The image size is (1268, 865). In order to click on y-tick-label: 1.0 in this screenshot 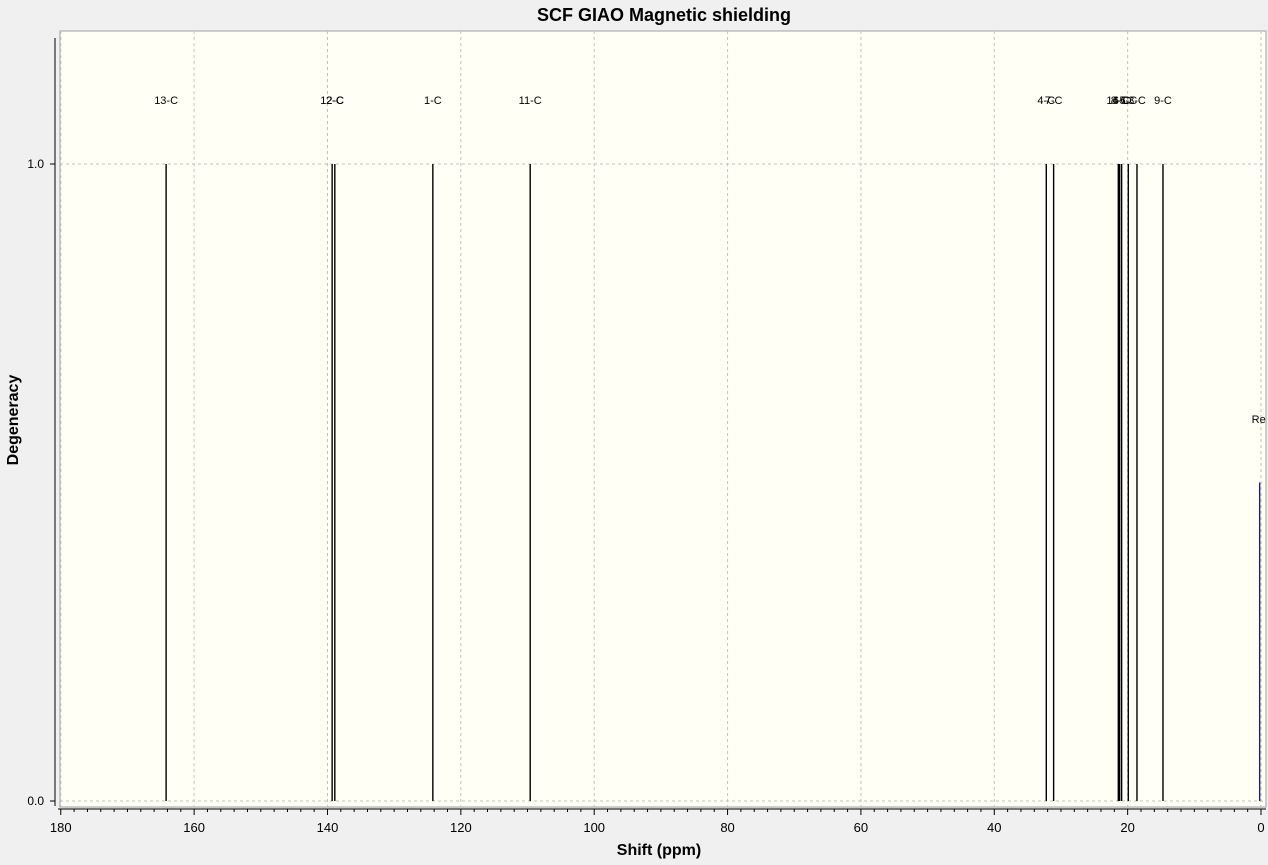, I will do `click(35, 164)`.